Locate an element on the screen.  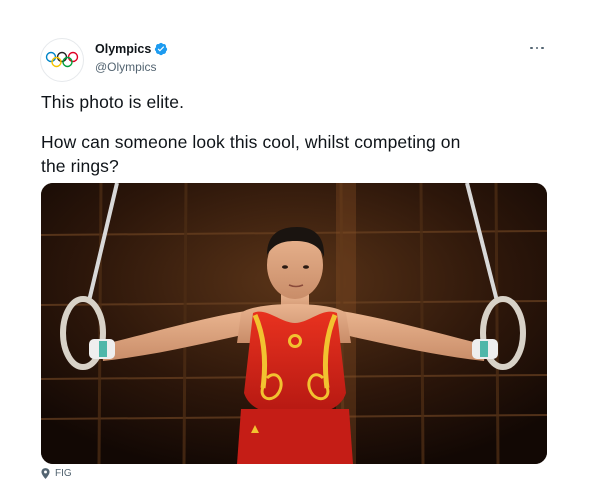
media-attribution: FIG is located at coordinates (56, 473).